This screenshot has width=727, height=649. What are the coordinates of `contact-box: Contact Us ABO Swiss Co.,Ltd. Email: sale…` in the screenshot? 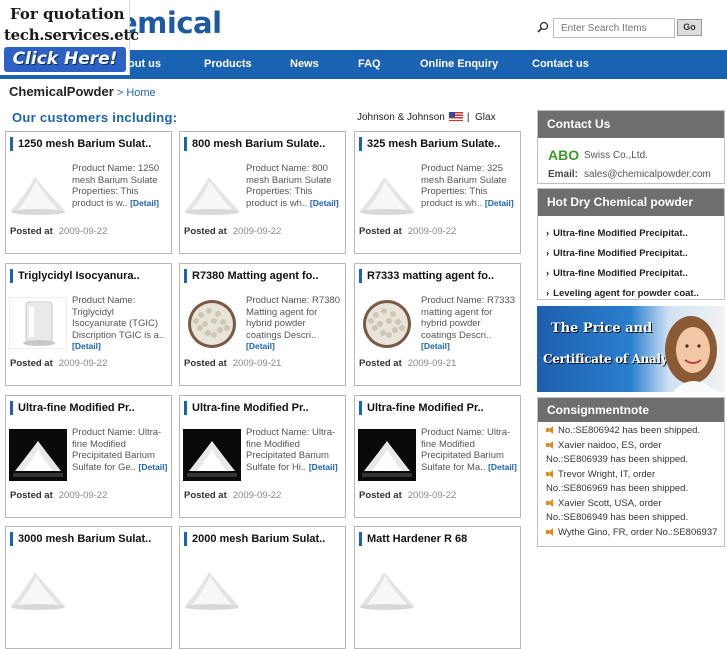 It's located at (631, 147).